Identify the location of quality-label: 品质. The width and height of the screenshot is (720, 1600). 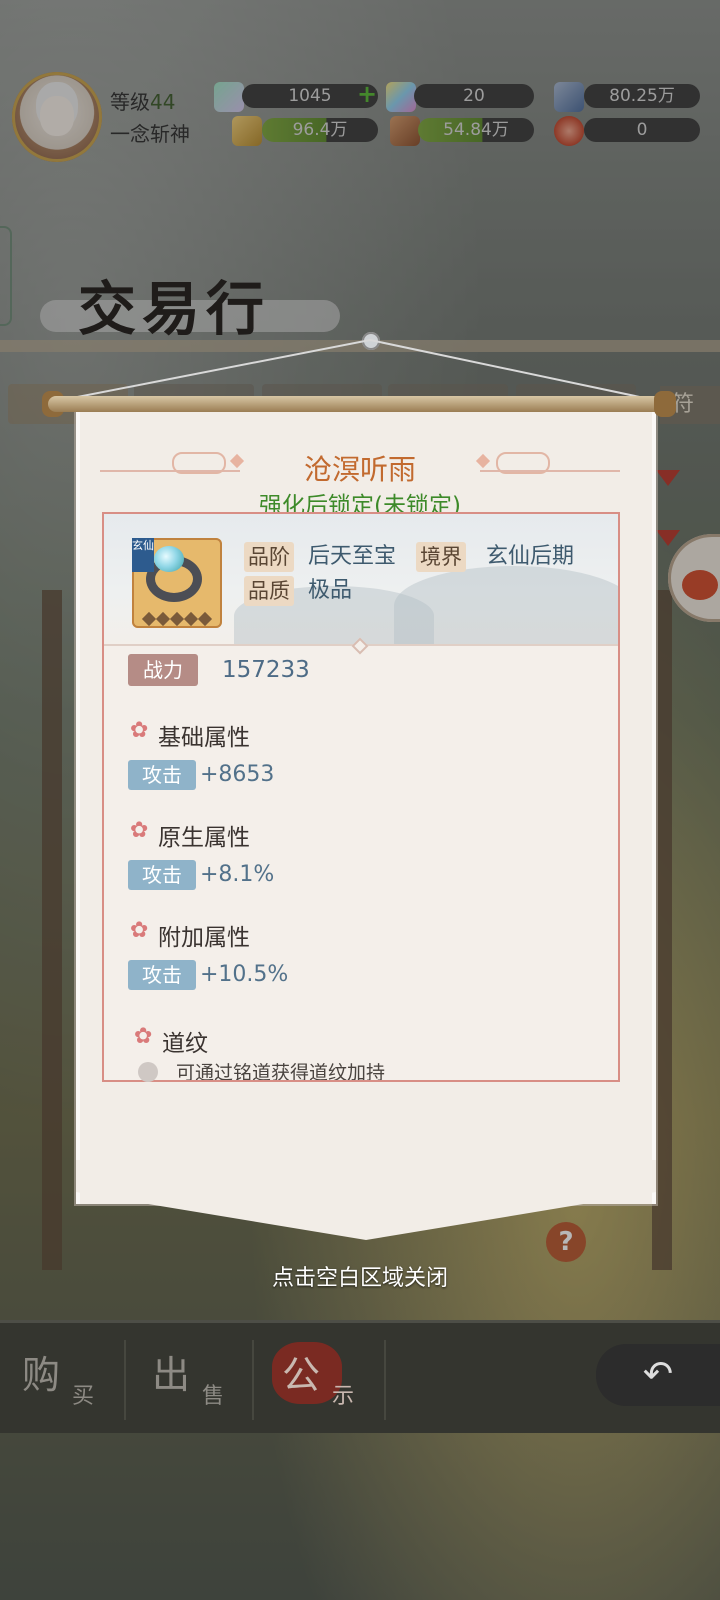
(269, 591).